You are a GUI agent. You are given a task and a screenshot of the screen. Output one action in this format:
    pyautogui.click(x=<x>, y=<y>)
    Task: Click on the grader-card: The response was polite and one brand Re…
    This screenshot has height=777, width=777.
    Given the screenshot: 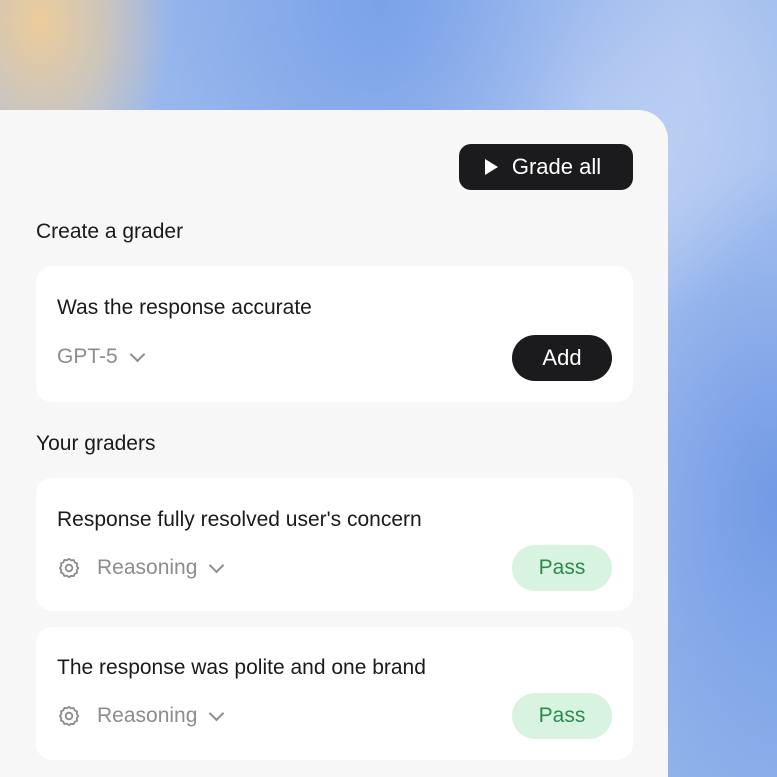 What is the action you would take?
    pyautogui.click(x=334, y=693)
    